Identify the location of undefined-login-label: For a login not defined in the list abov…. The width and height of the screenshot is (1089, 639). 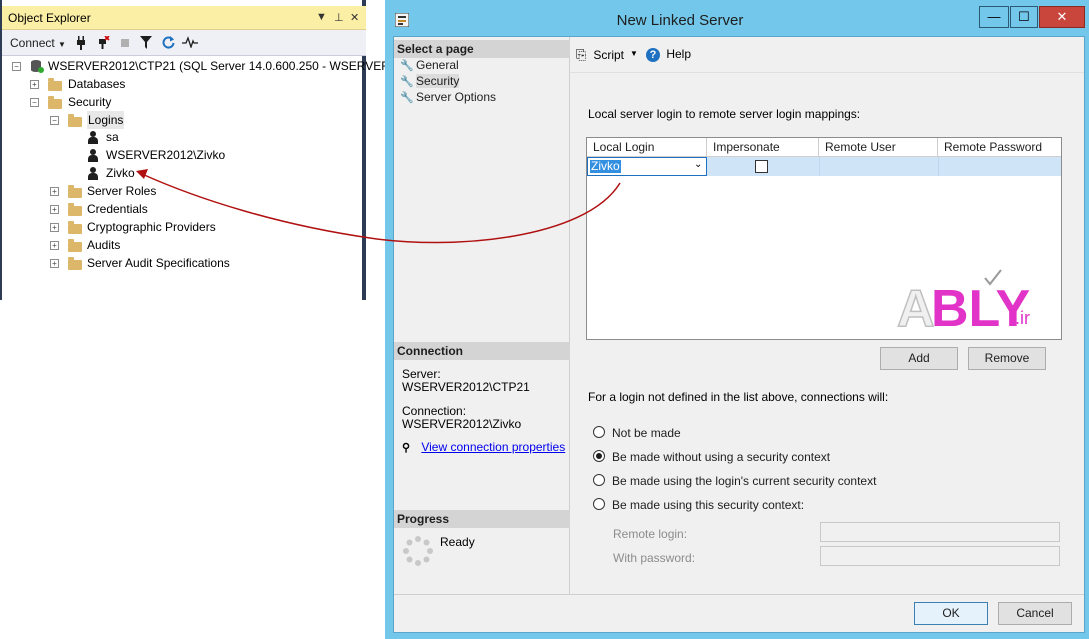
(738, 397).